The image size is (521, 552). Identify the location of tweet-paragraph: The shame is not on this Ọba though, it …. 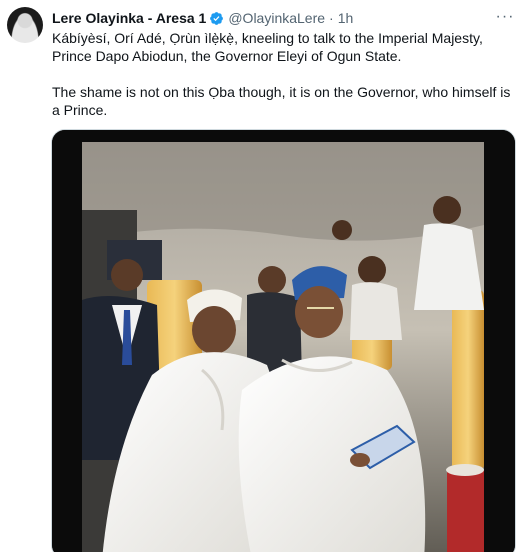
(281, 101).